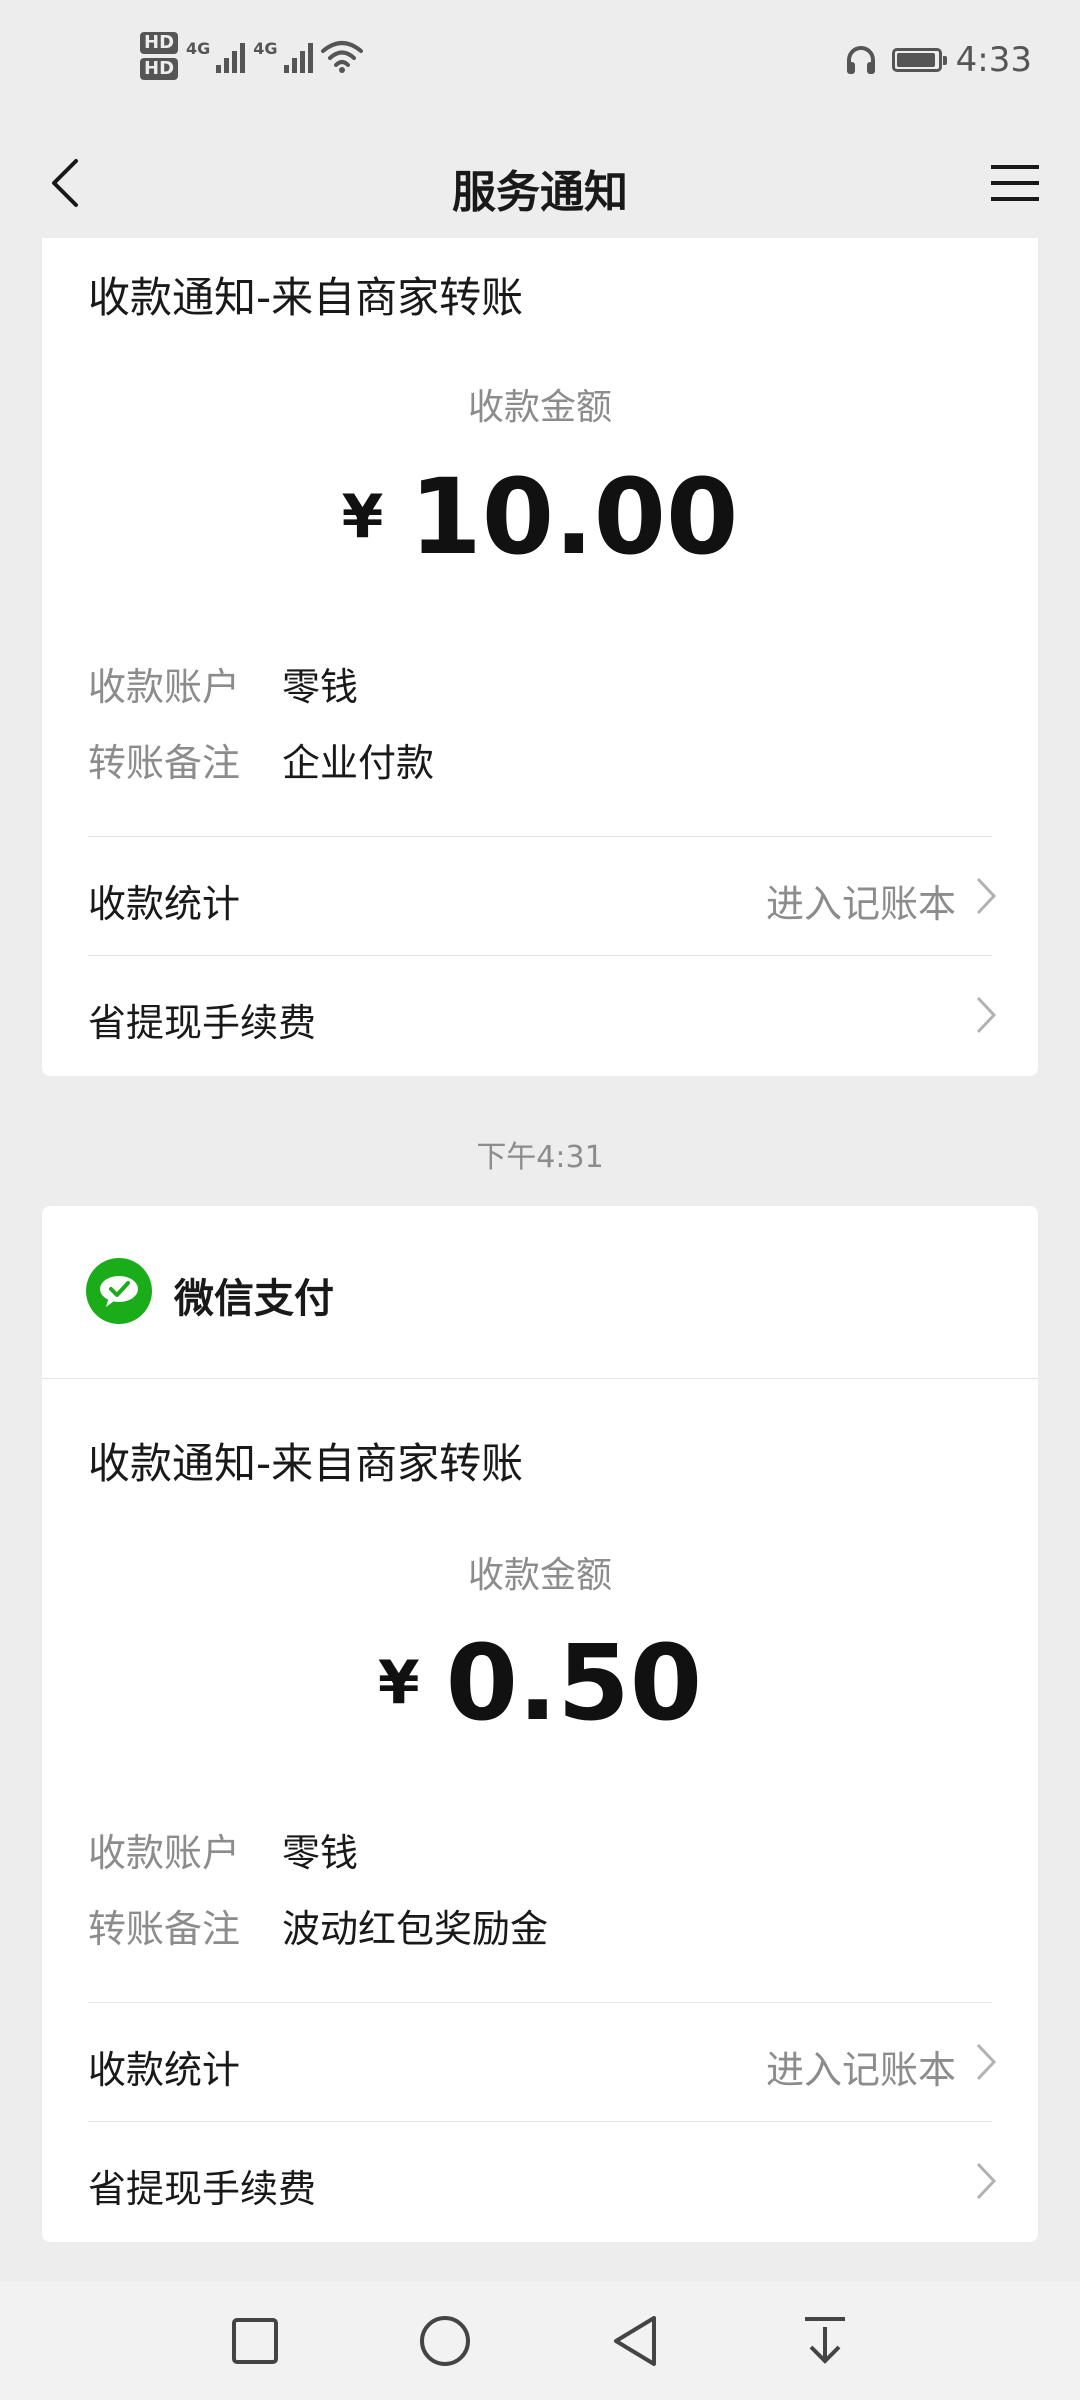  I want to click on navigation-bar: 服务通知, so click(540, 185).